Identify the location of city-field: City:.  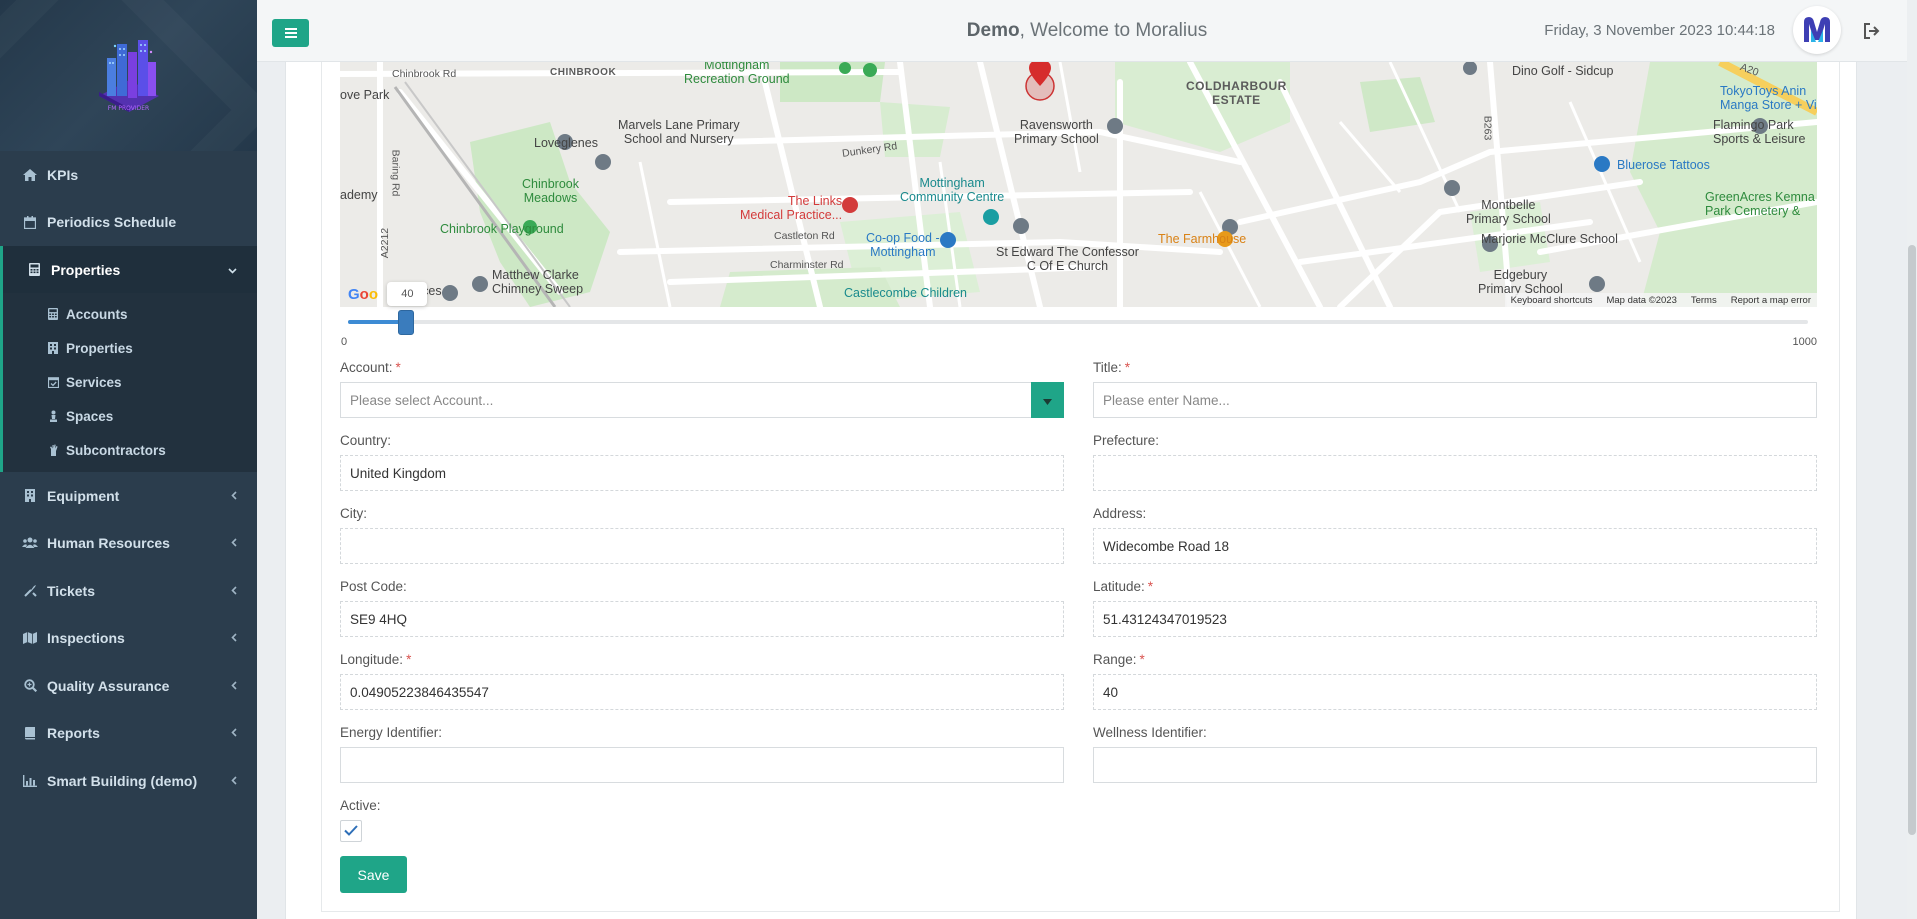
(702, 535).